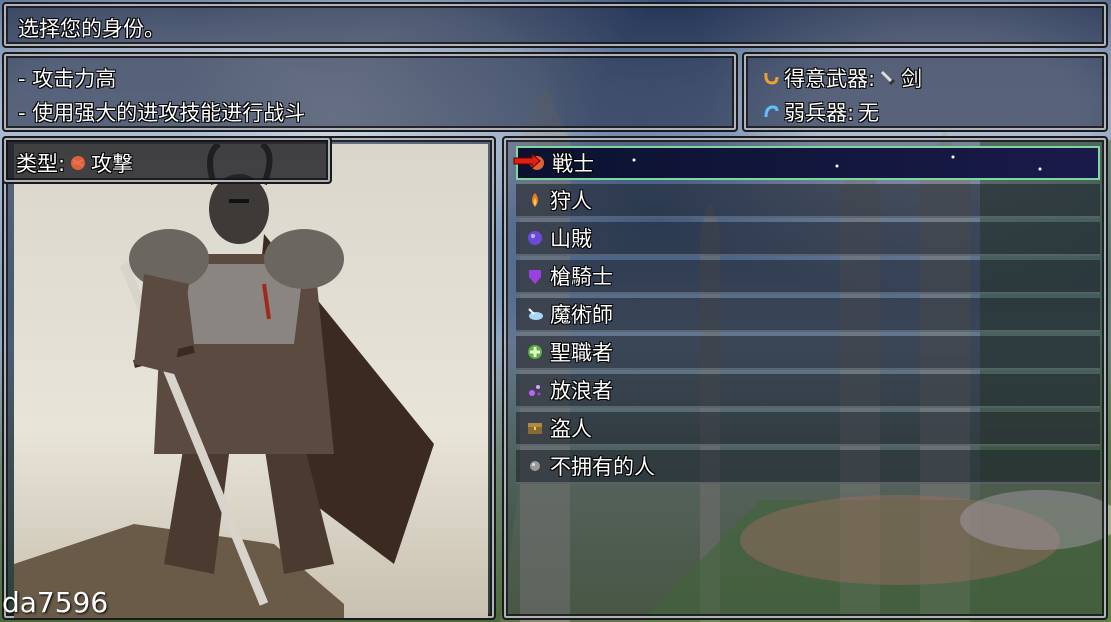 The image size is (1111, 622). Describe the element at coordinates (869, 113) in the screenshot. I see `weak-weapon-value: 无` at that location.